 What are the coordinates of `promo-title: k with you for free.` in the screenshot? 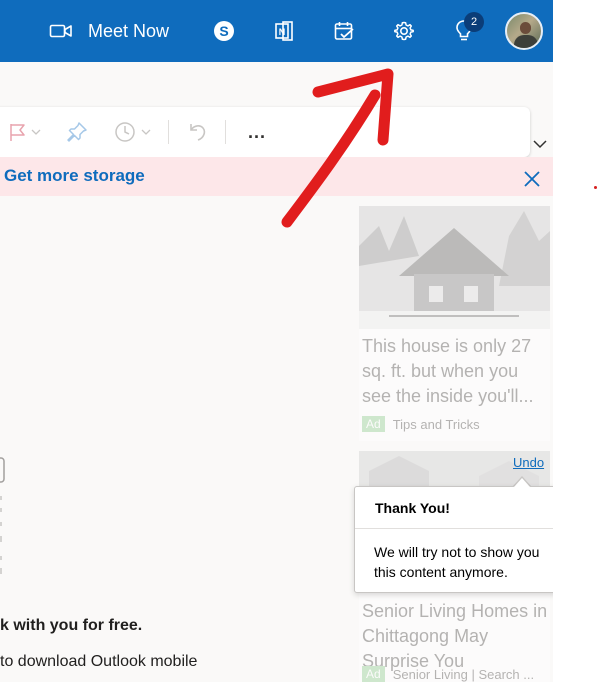 It's located at (71, 625).